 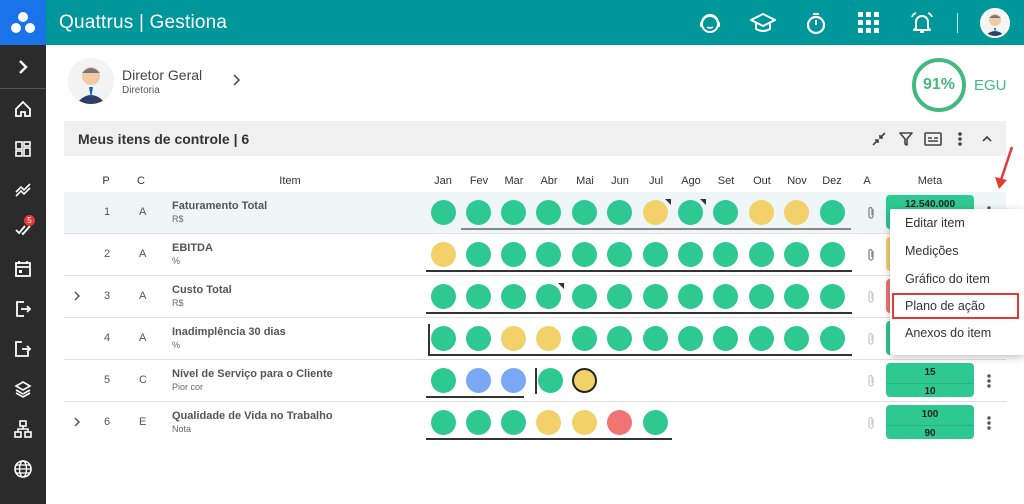 I want to click on sidebar-item-calendar, so click(x=23, y=269).